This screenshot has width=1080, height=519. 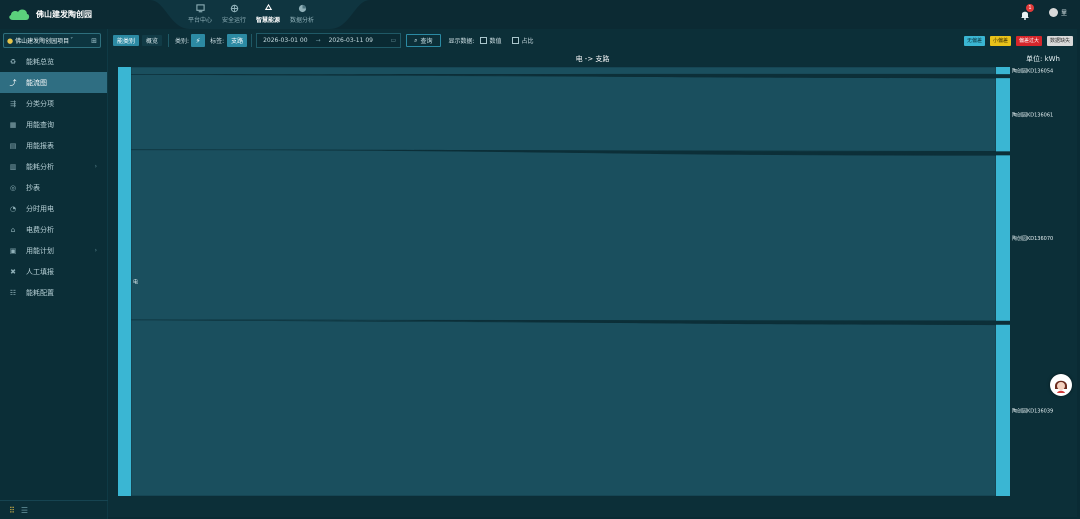 What do you see at coordinates (1028, 40) in the screenshot?
I see `legend-large-deviation: 偏差过大` at bounding box center [1028, 40].